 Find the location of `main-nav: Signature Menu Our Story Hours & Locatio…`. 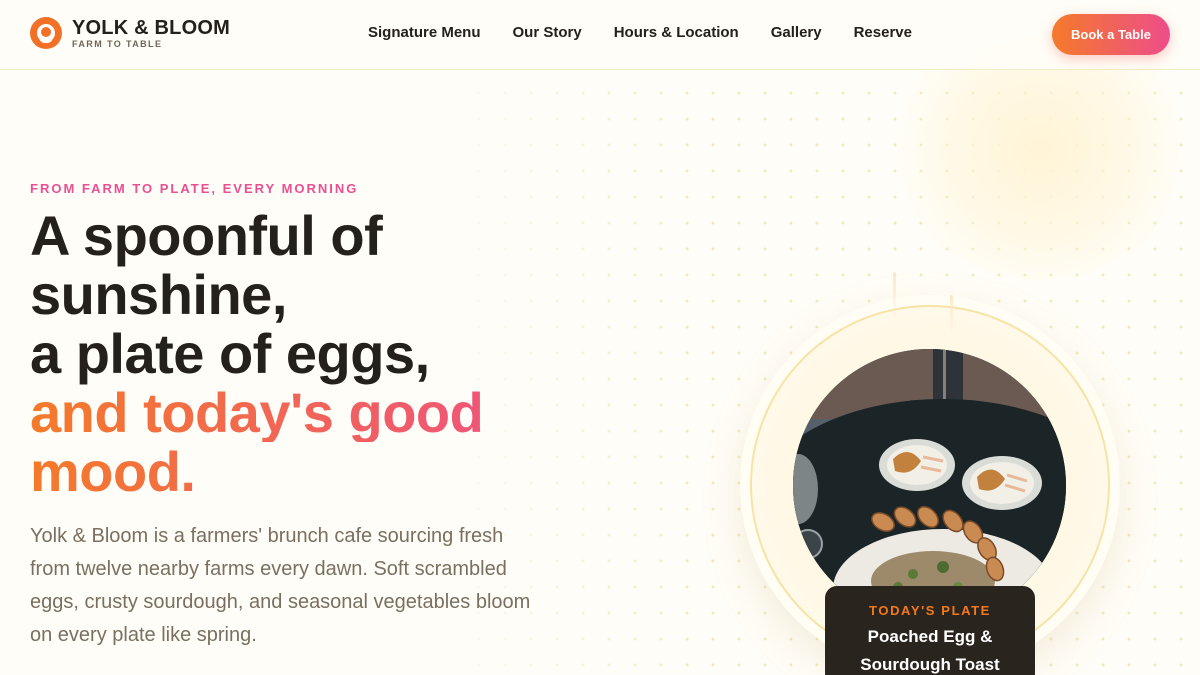

main-nav: Signature Menu Our Story Hours & Locatio… is located at coordinates (656, 33).